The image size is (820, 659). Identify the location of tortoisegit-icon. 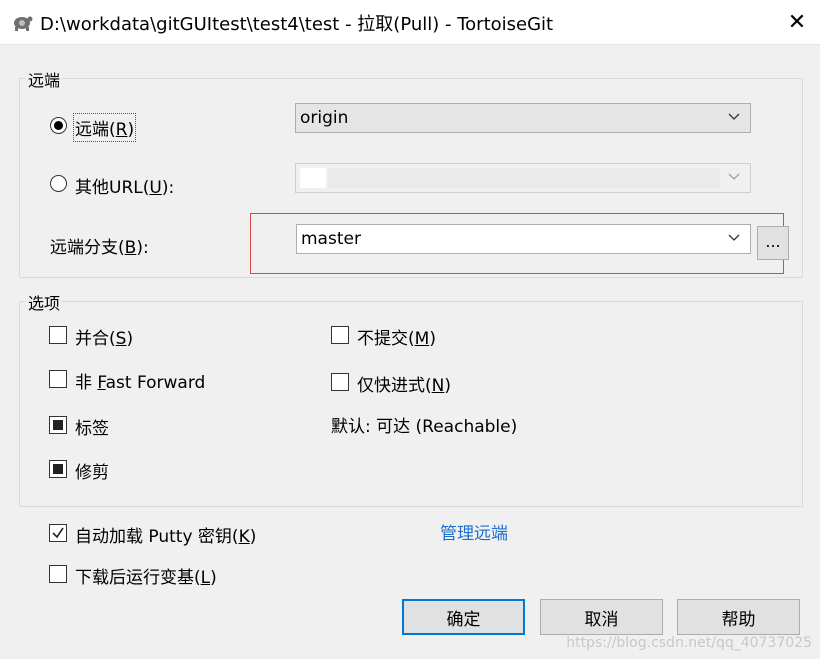
(23, 23).